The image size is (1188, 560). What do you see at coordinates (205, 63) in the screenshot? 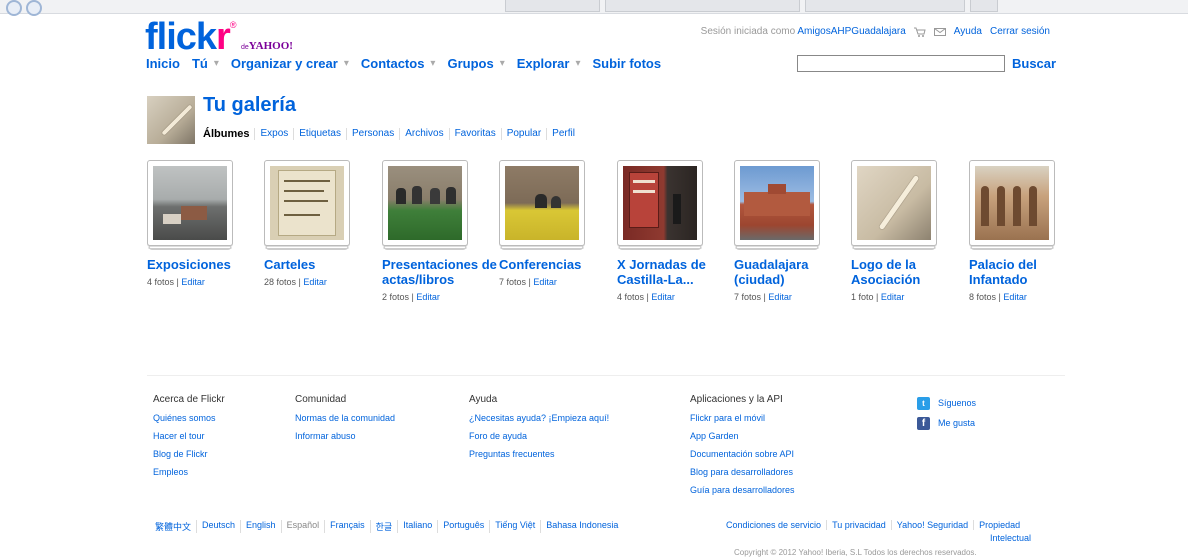
I see `nav-tu: Tú ▾` at bounding box center [205, 63].